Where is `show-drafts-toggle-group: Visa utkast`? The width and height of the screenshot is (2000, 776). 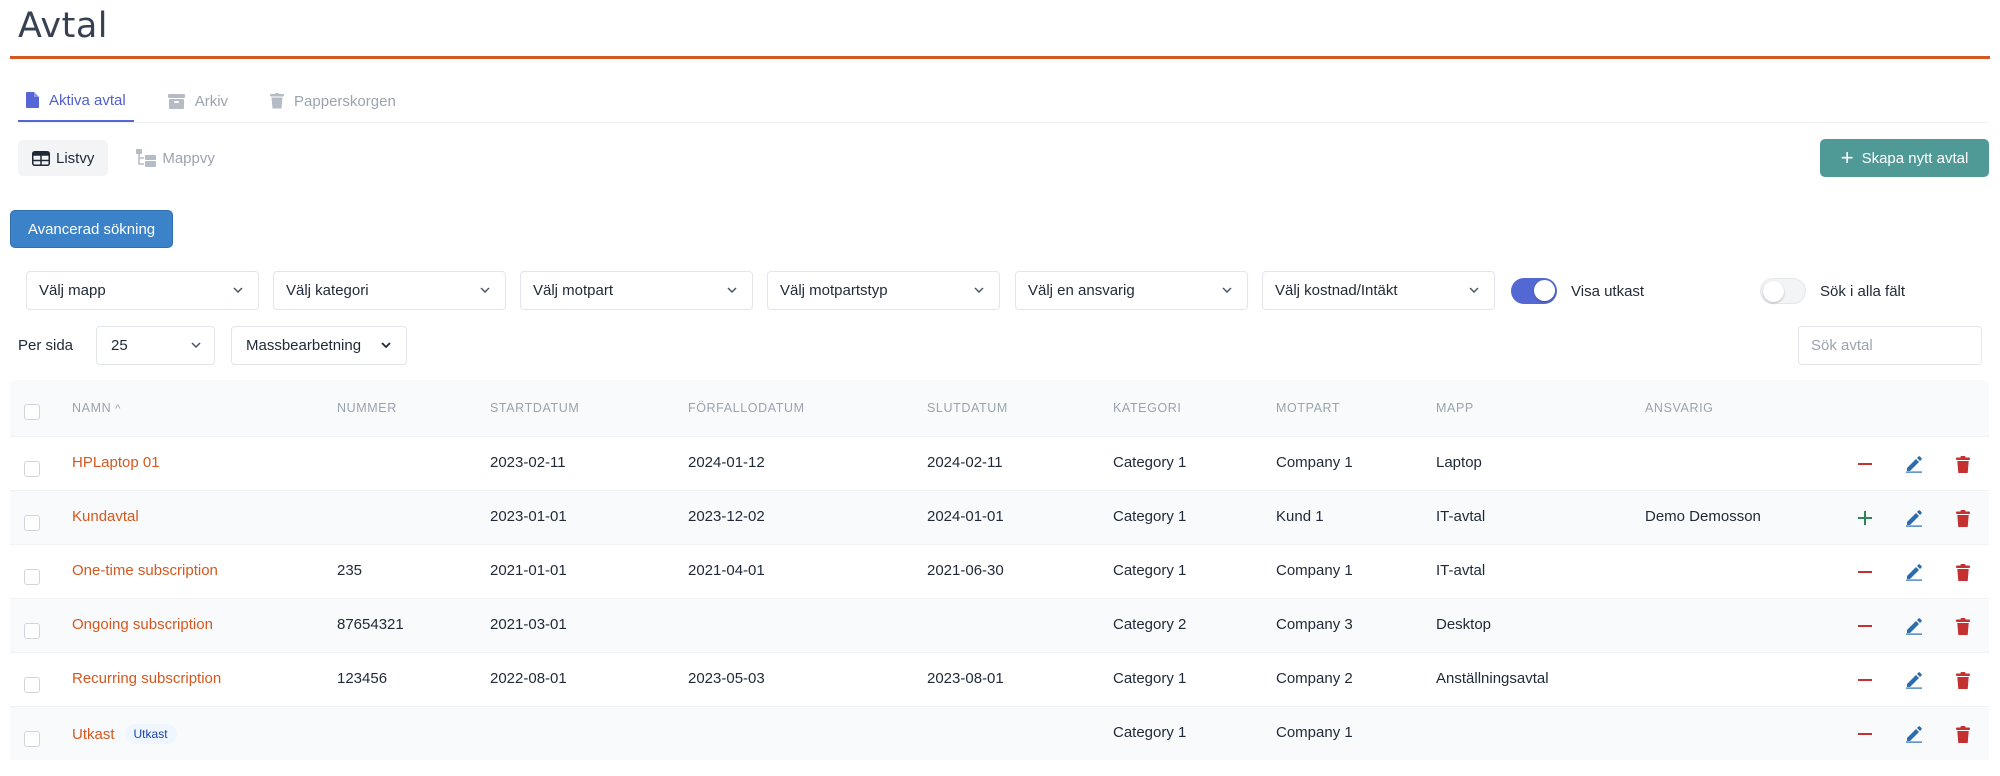 show-drafts-toggle-group: Visa utkast is located at coordinates (1577, 291).